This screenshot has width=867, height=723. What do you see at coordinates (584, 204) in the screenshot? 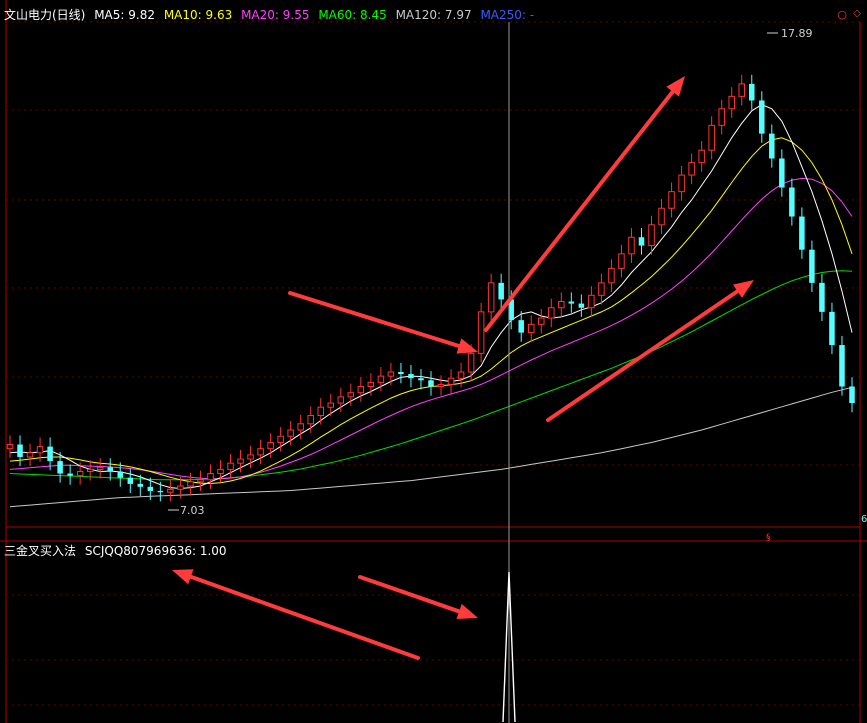
I see `arrow-up-trend` at bounding box center [584, 204].